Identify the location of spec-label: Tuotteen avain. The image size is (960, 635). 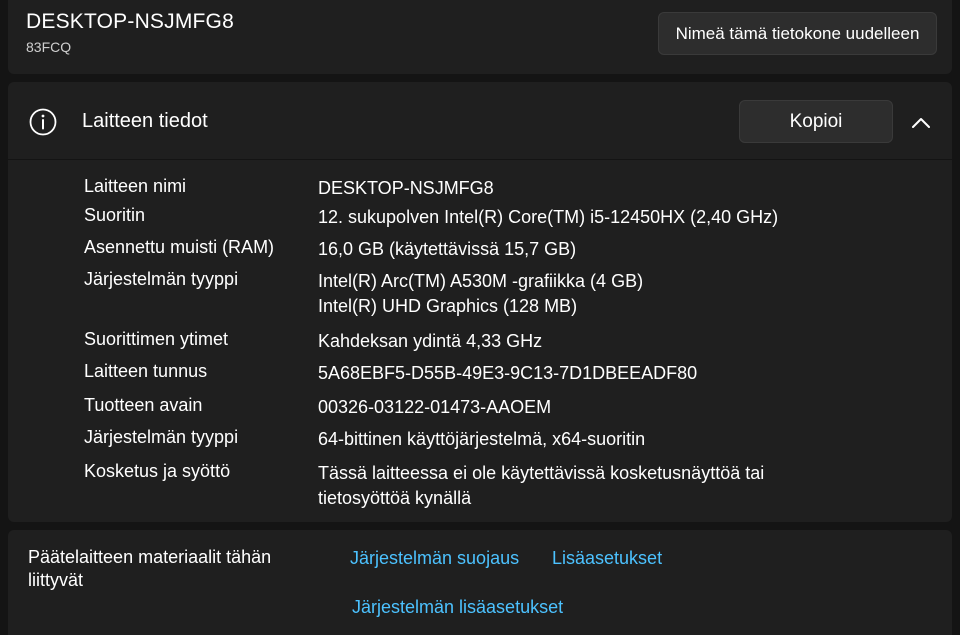
(143, 405).